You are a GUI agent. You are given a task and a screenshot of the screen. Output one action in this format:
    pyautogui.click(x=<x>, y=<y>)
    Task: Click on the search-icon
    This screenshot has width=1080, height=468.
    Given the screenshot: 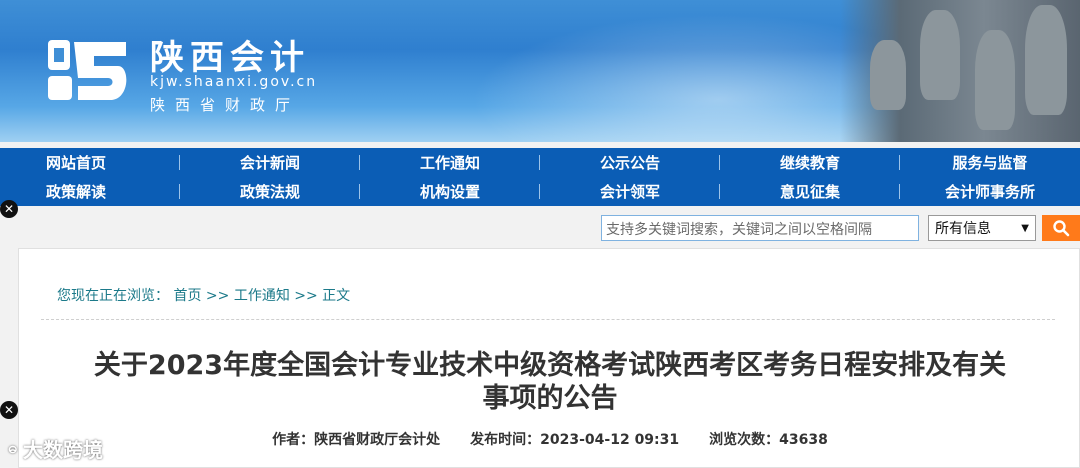 What is the action you would take?
    pyautogui.click(x=1061, y=228)
    